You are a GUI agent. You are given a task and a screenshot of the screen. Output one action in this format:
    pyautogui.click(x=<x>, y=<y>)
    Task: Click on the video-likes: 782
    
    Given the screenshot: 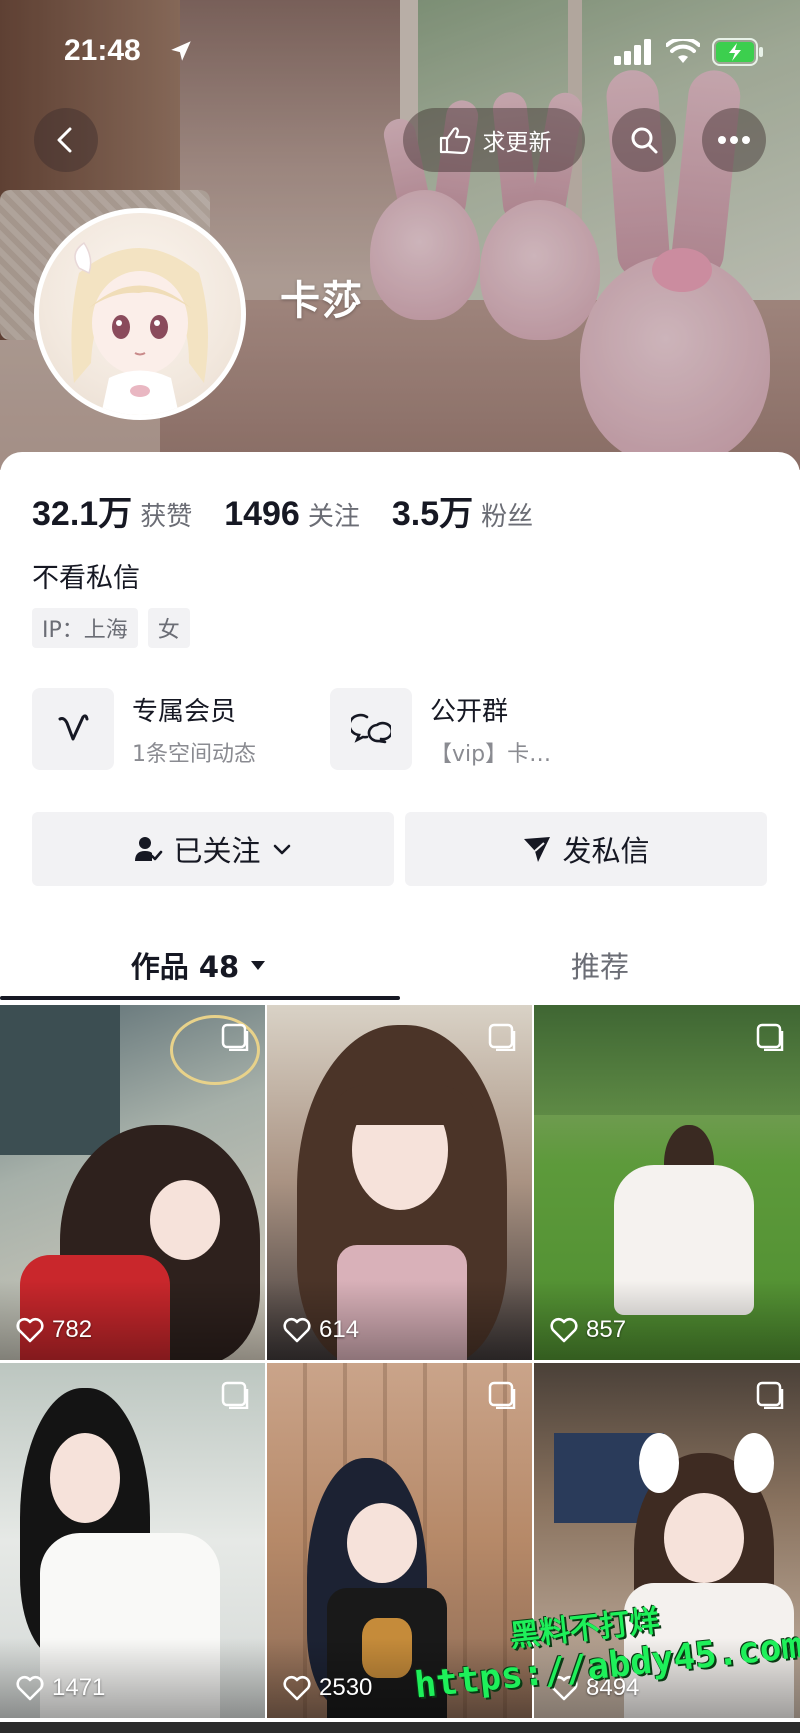 What is the action you would take?
    pyautogui.click(x=54, y=1330)
    